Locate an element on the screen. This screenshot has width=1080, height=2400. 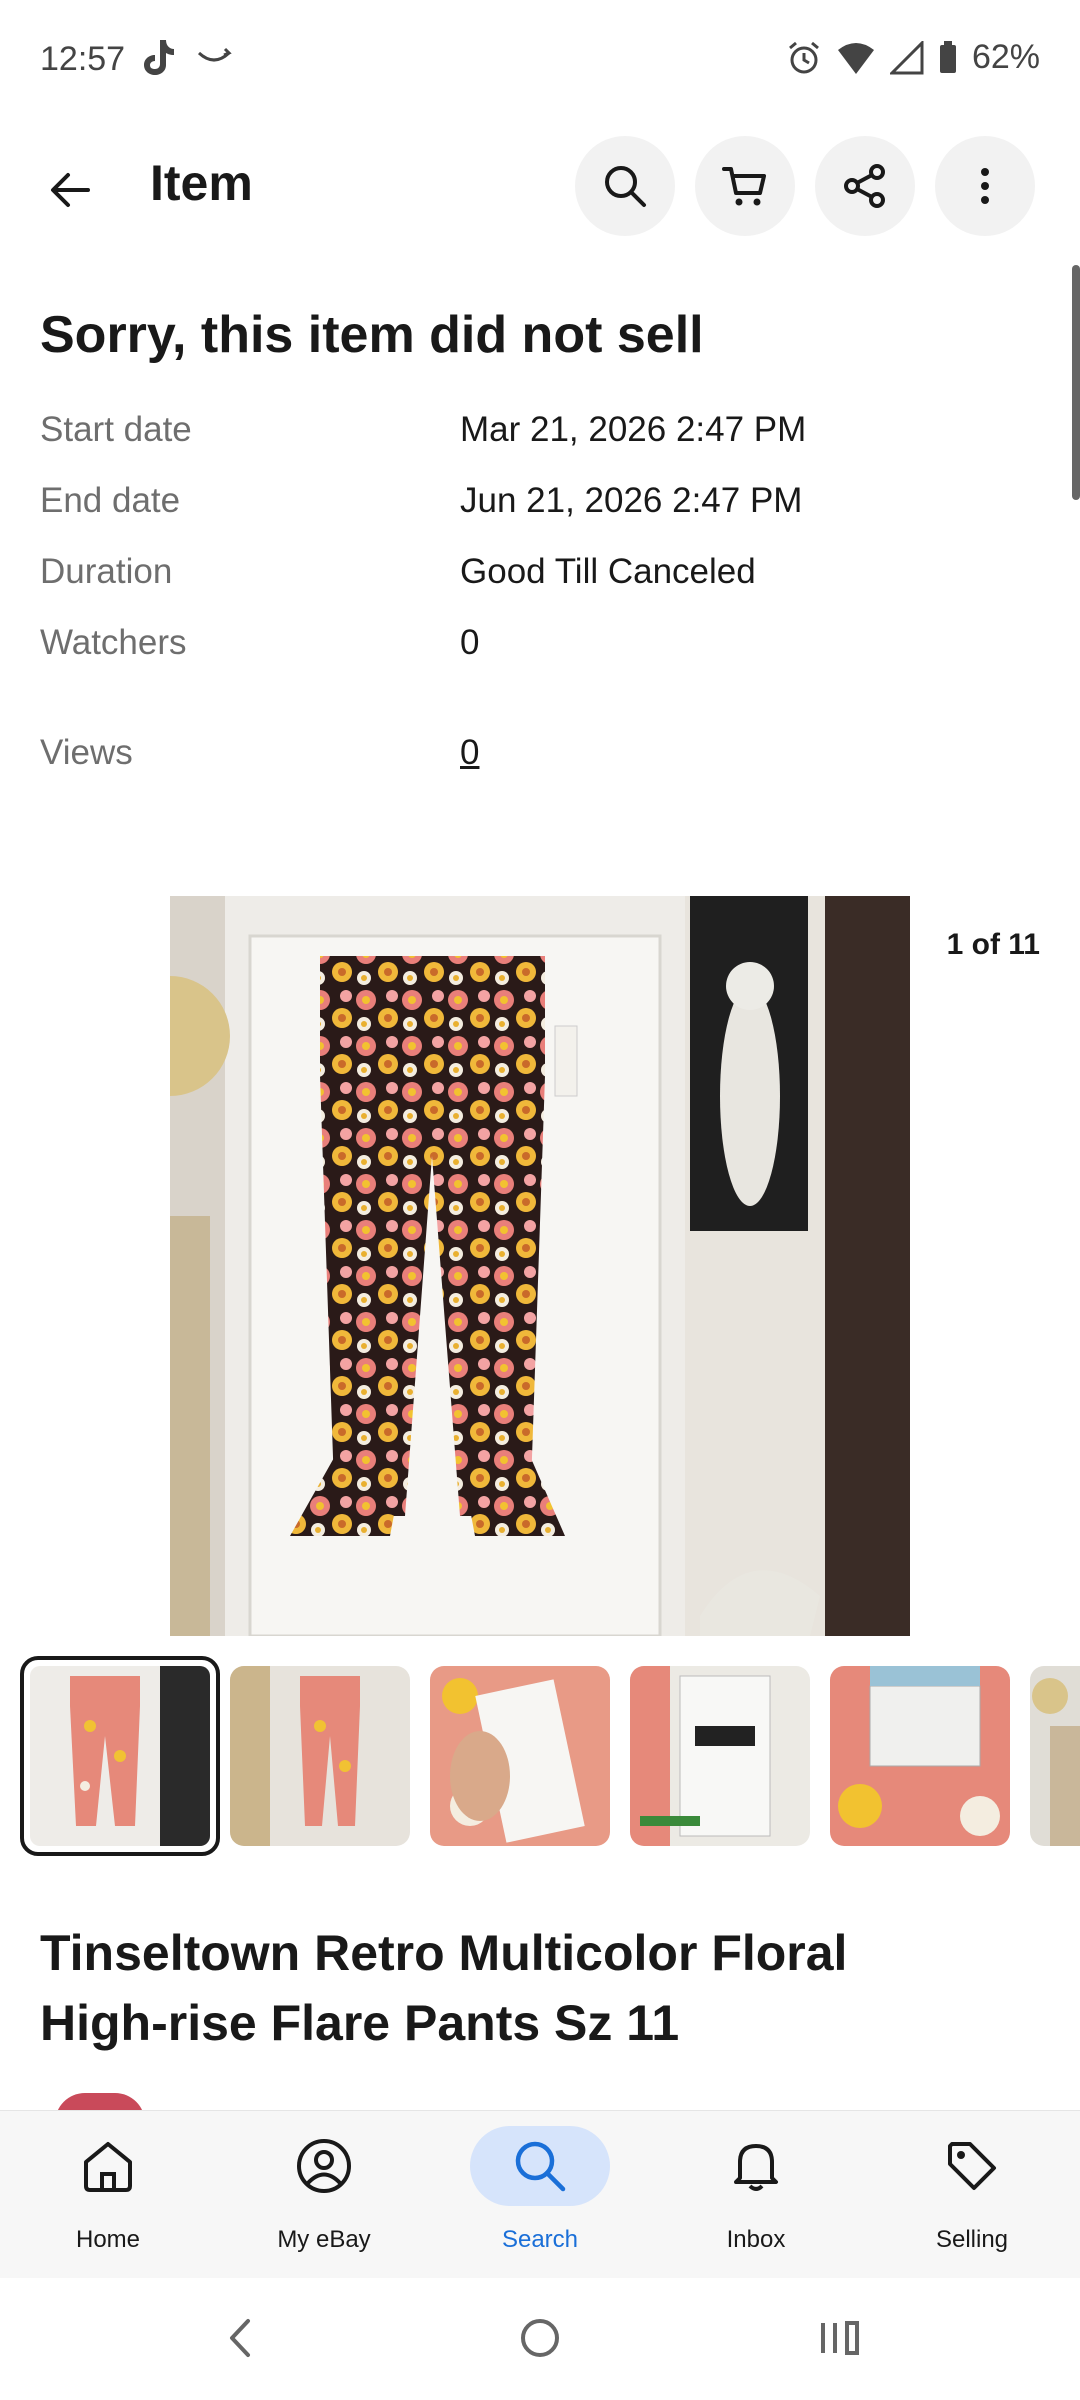
status-right-icons: 62% is located at coordinates (913, 57).